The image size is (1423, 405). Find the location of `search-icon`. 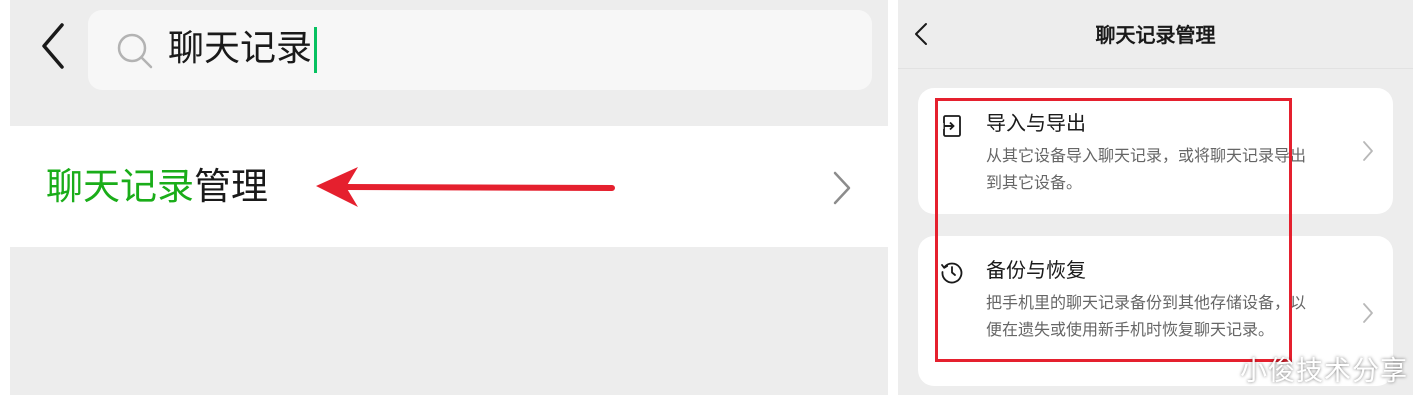

search-icon is located at coordinates (135, 51).